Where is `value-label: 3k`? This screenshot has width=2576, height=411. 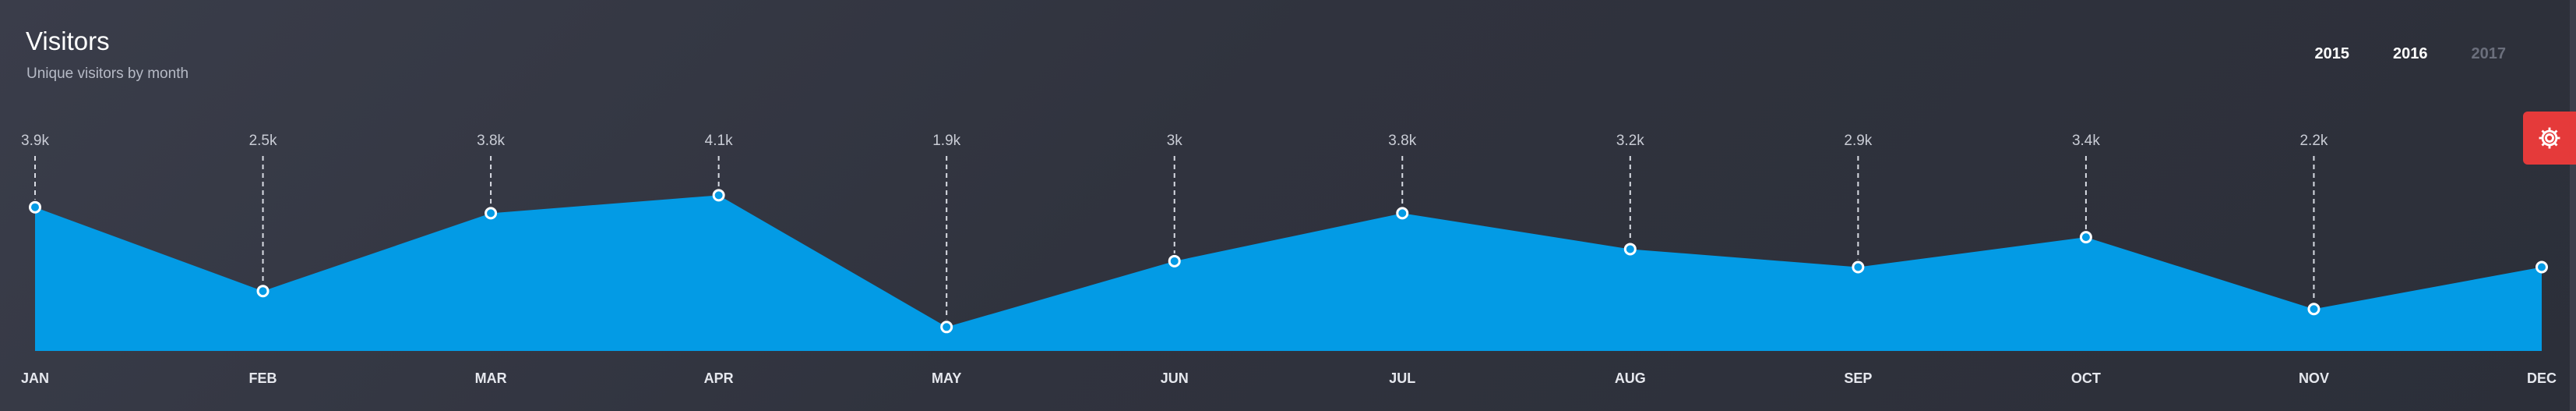 value-label: 3k is located at coordinates (1175, 141).